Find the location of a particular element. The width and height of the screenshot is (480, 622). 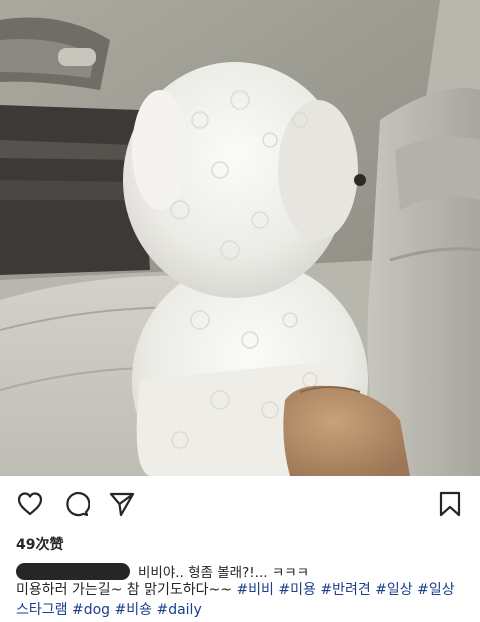

hashtag-dog: #dog is located at coordinates (91, 610).